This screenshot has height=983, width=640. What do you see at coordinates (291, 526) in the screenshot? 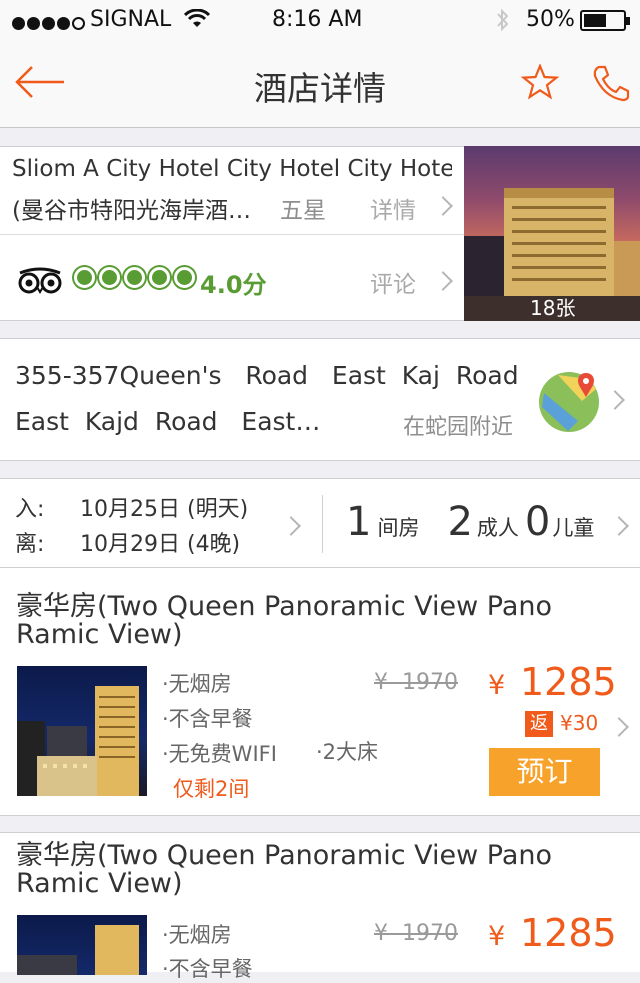
I see `dates-chevron-icon` at bounding box center [291, 526].